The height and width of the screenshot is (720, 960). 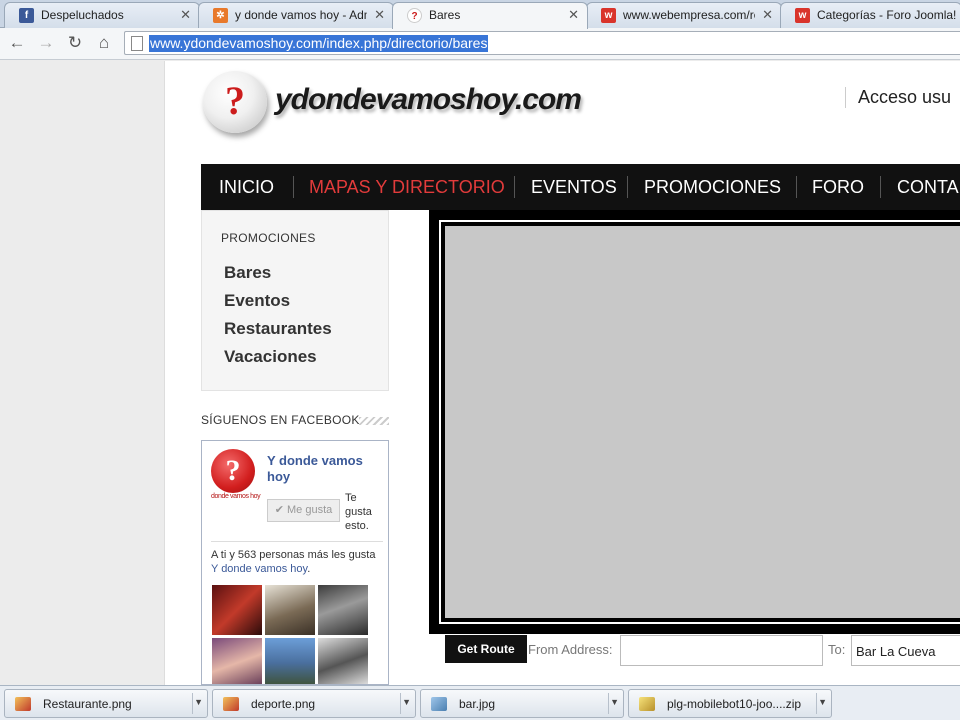 What do you see at coordinates (887, 15) in the screenshot?
I see `tab-title: Categorías - Foro Joomla!` at bounding box center [887, 15].